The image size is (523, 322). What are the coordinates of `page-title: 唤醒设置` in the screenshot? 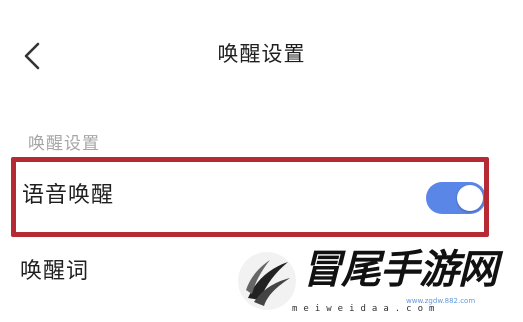 It's located at (261, 54).